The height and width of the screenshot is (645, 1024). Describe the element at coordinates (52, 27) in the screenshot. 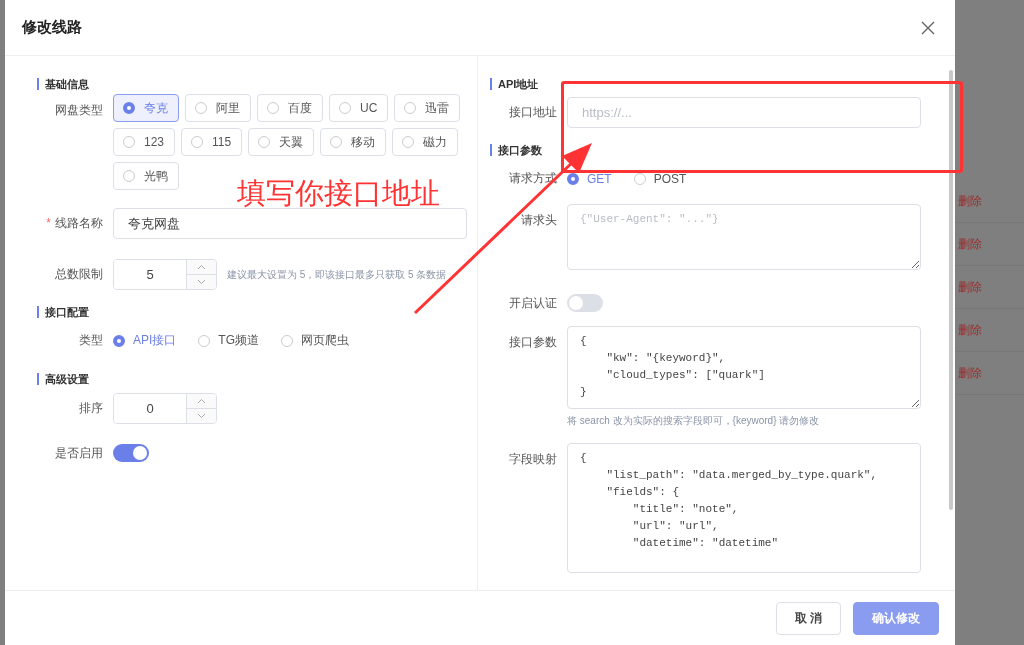

I see `dialog-title: 修改线路` at that location.